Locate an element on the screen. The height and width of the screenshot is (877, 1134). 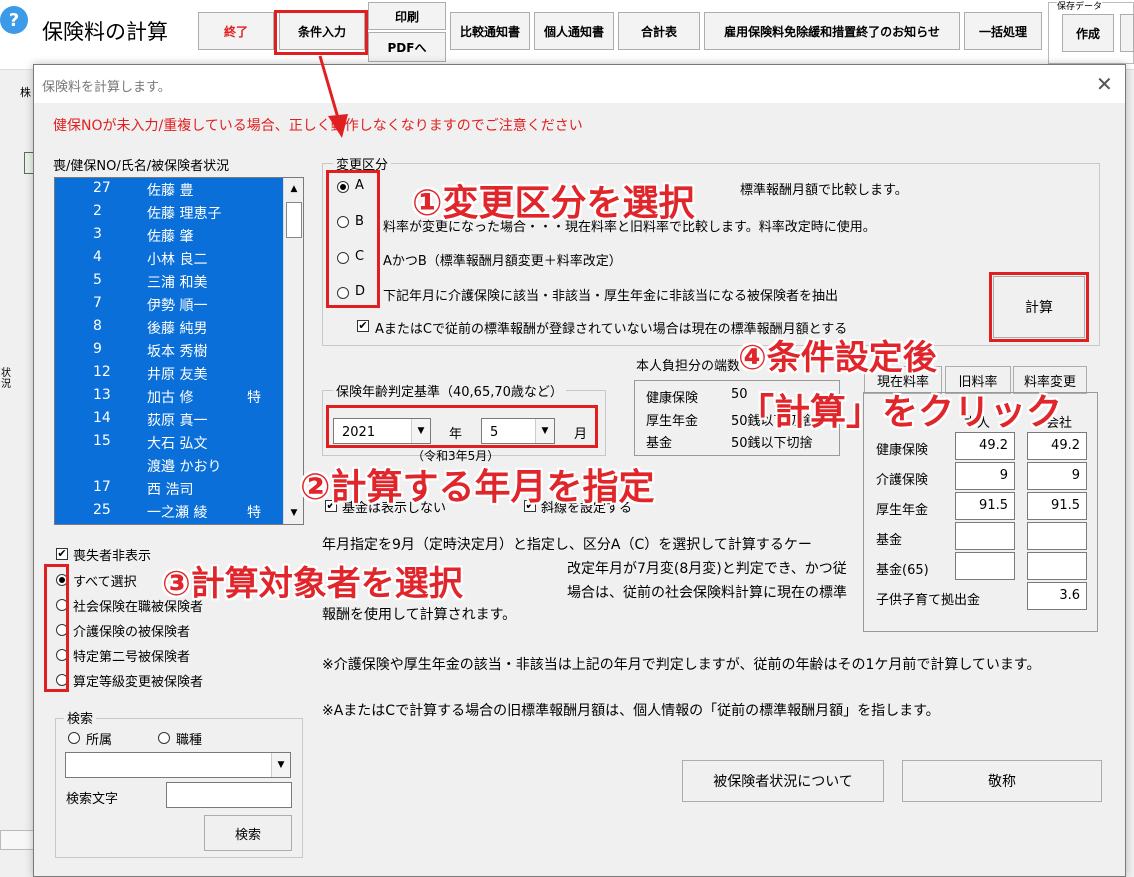
list-item: 渡邉 かおり is located at coordinates (168, 464).